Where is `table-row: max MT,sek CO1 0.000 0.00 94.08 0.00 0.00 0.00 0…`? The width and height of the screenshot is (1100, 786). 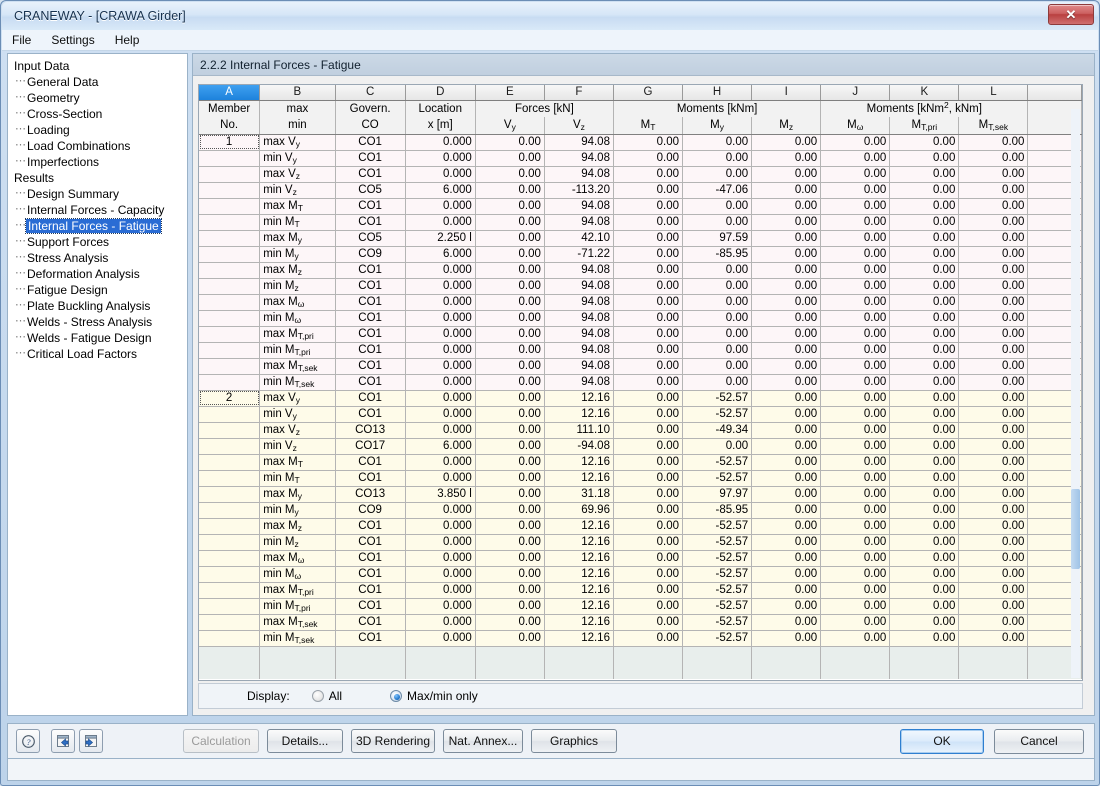
table-row: max MT,sek CO1 0.000 0.00 94.08 0.00 0.00 0.00 0… is located at coordinates (640, 366).